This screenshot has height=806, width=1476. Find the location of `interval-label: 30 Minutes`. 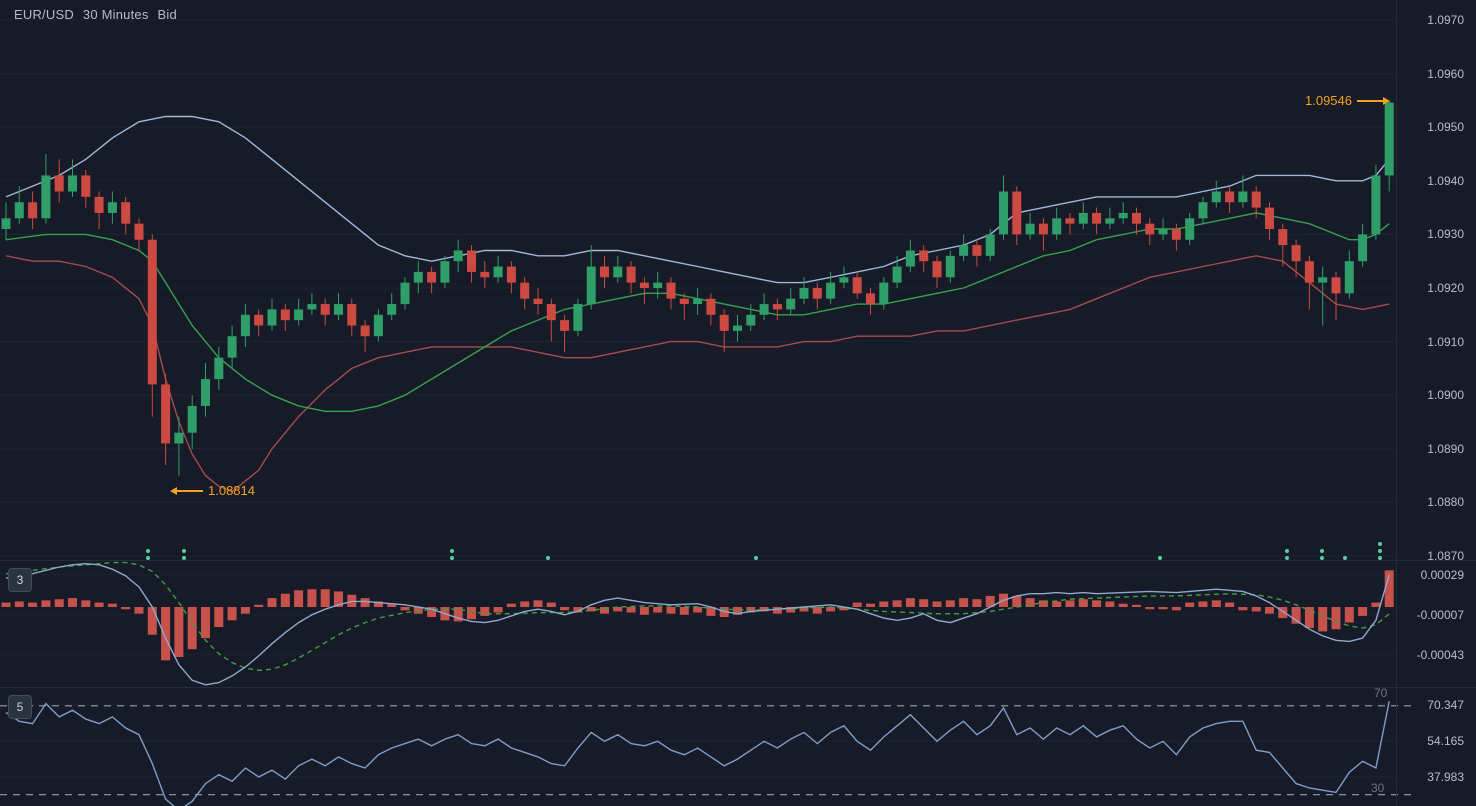

interval-label: 30 Minutes is located at coordinates (115, 14).